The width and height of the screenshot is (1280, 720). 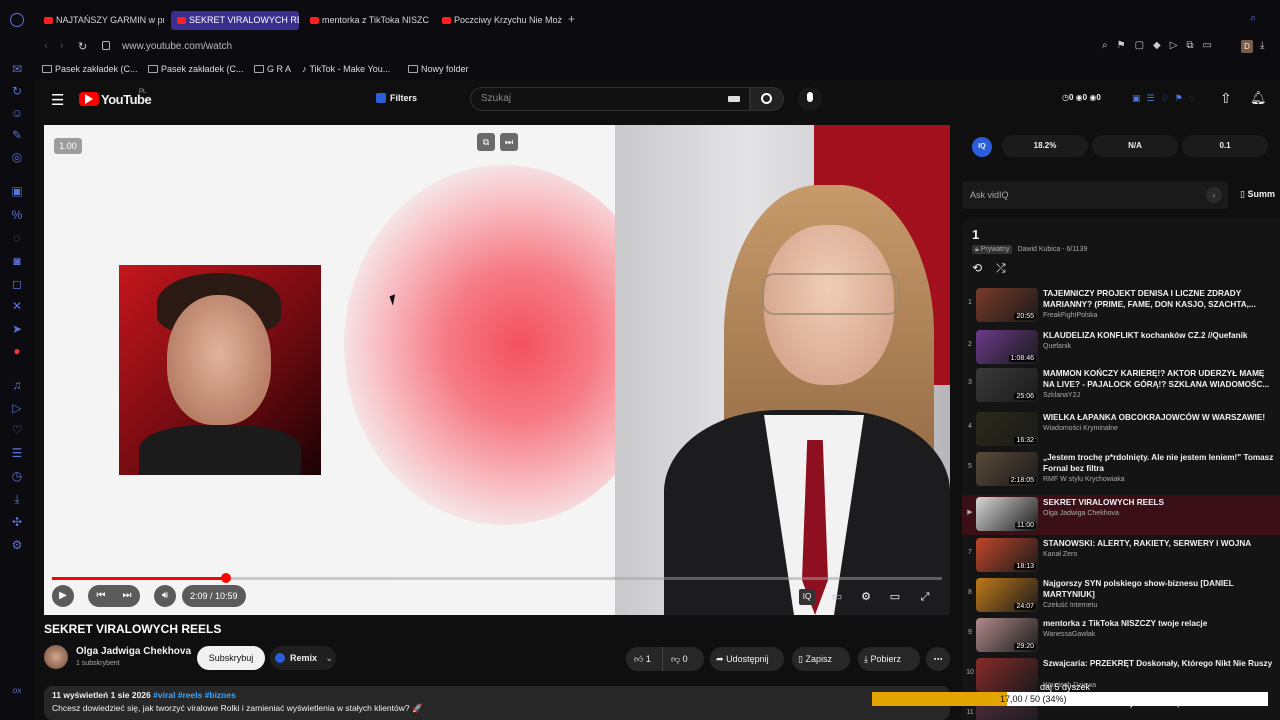 I want to click on playlist-item-channel: WanessaGawlak, so click(x=1069, y=634).